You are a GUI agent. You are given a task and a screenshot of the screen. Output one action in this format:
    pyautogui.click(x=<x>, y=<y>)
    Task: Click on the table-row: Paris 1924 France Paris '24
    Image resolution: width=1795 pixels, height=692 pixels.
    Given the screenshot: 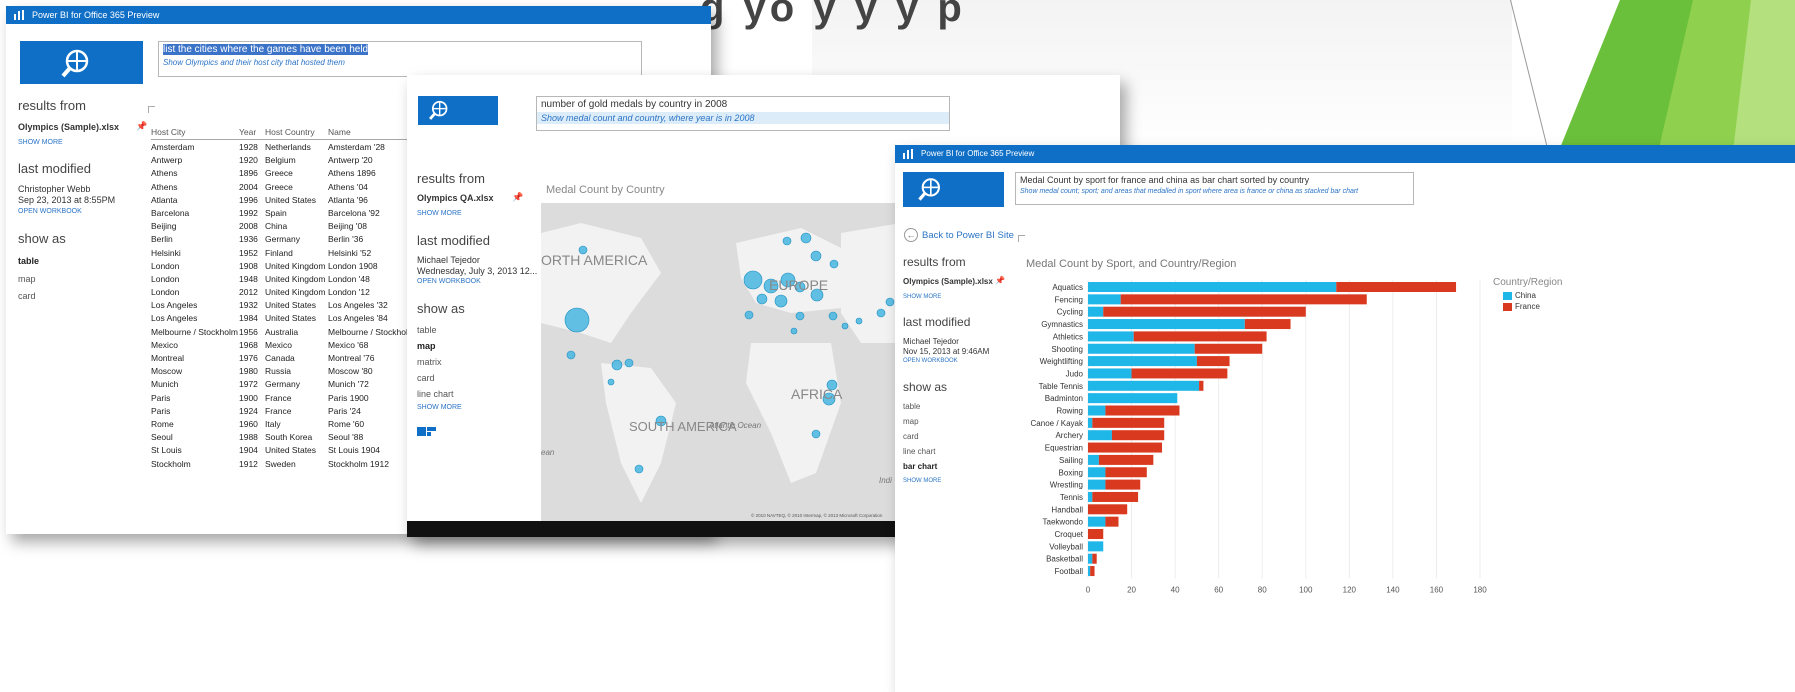 What is the action you would take?
    pyautogui.click(x=286, y=410)
    